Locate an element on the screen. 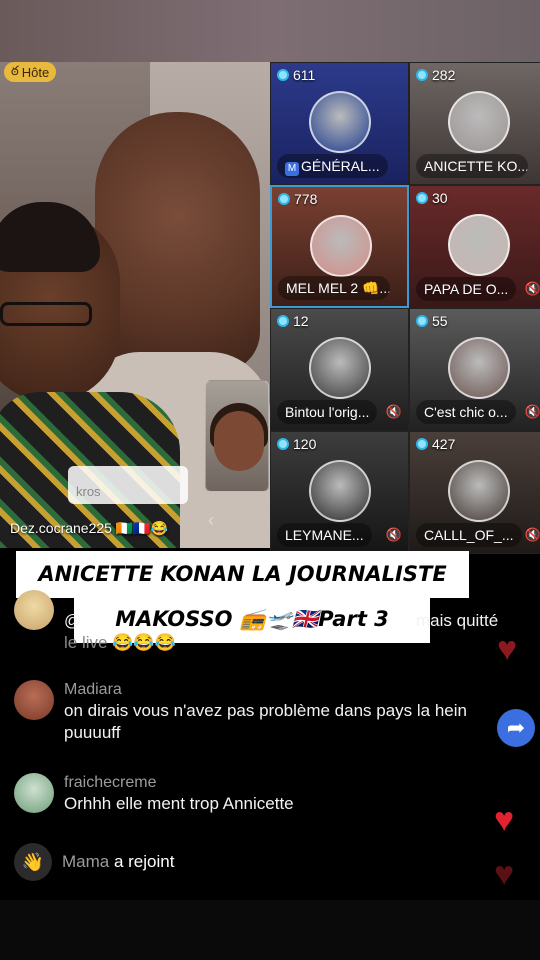 The image size is (540, 960). viewer-count: 282 is located at coordinates (435, 75).